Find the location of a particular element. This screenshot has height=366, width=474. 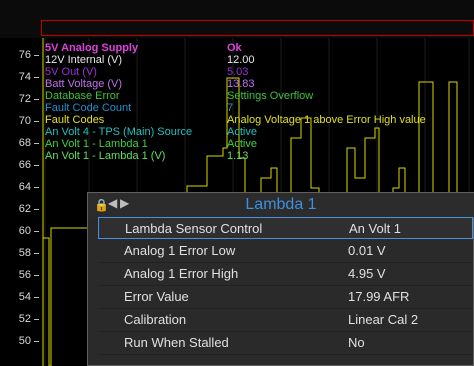

status-key: An Volt 4 - TPS (Main) Source is located at coordinates (119, 132).